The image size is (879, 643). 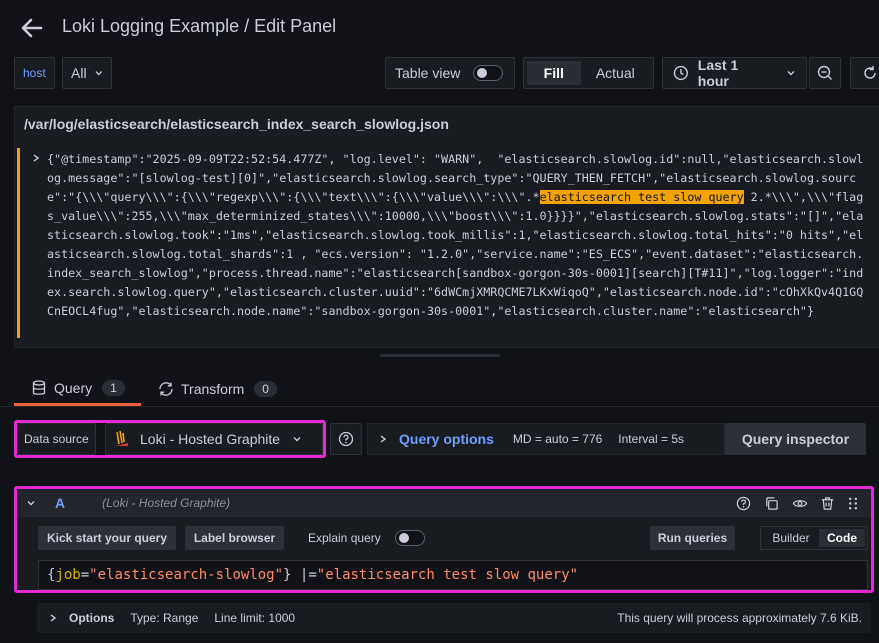 What do you see at coordinates (410, 538) in the screenshot?
I see `explain-query-switch` at bounding box center [410, 538].